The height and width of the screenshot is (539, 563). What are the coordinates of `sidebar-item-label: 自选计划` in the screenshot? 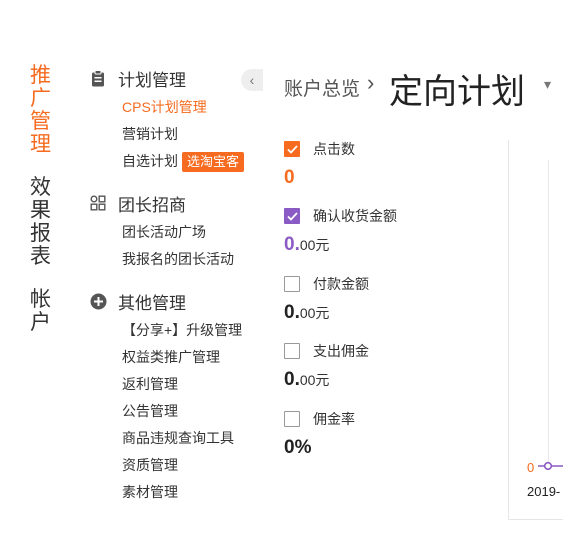 It's located at (150, 161).